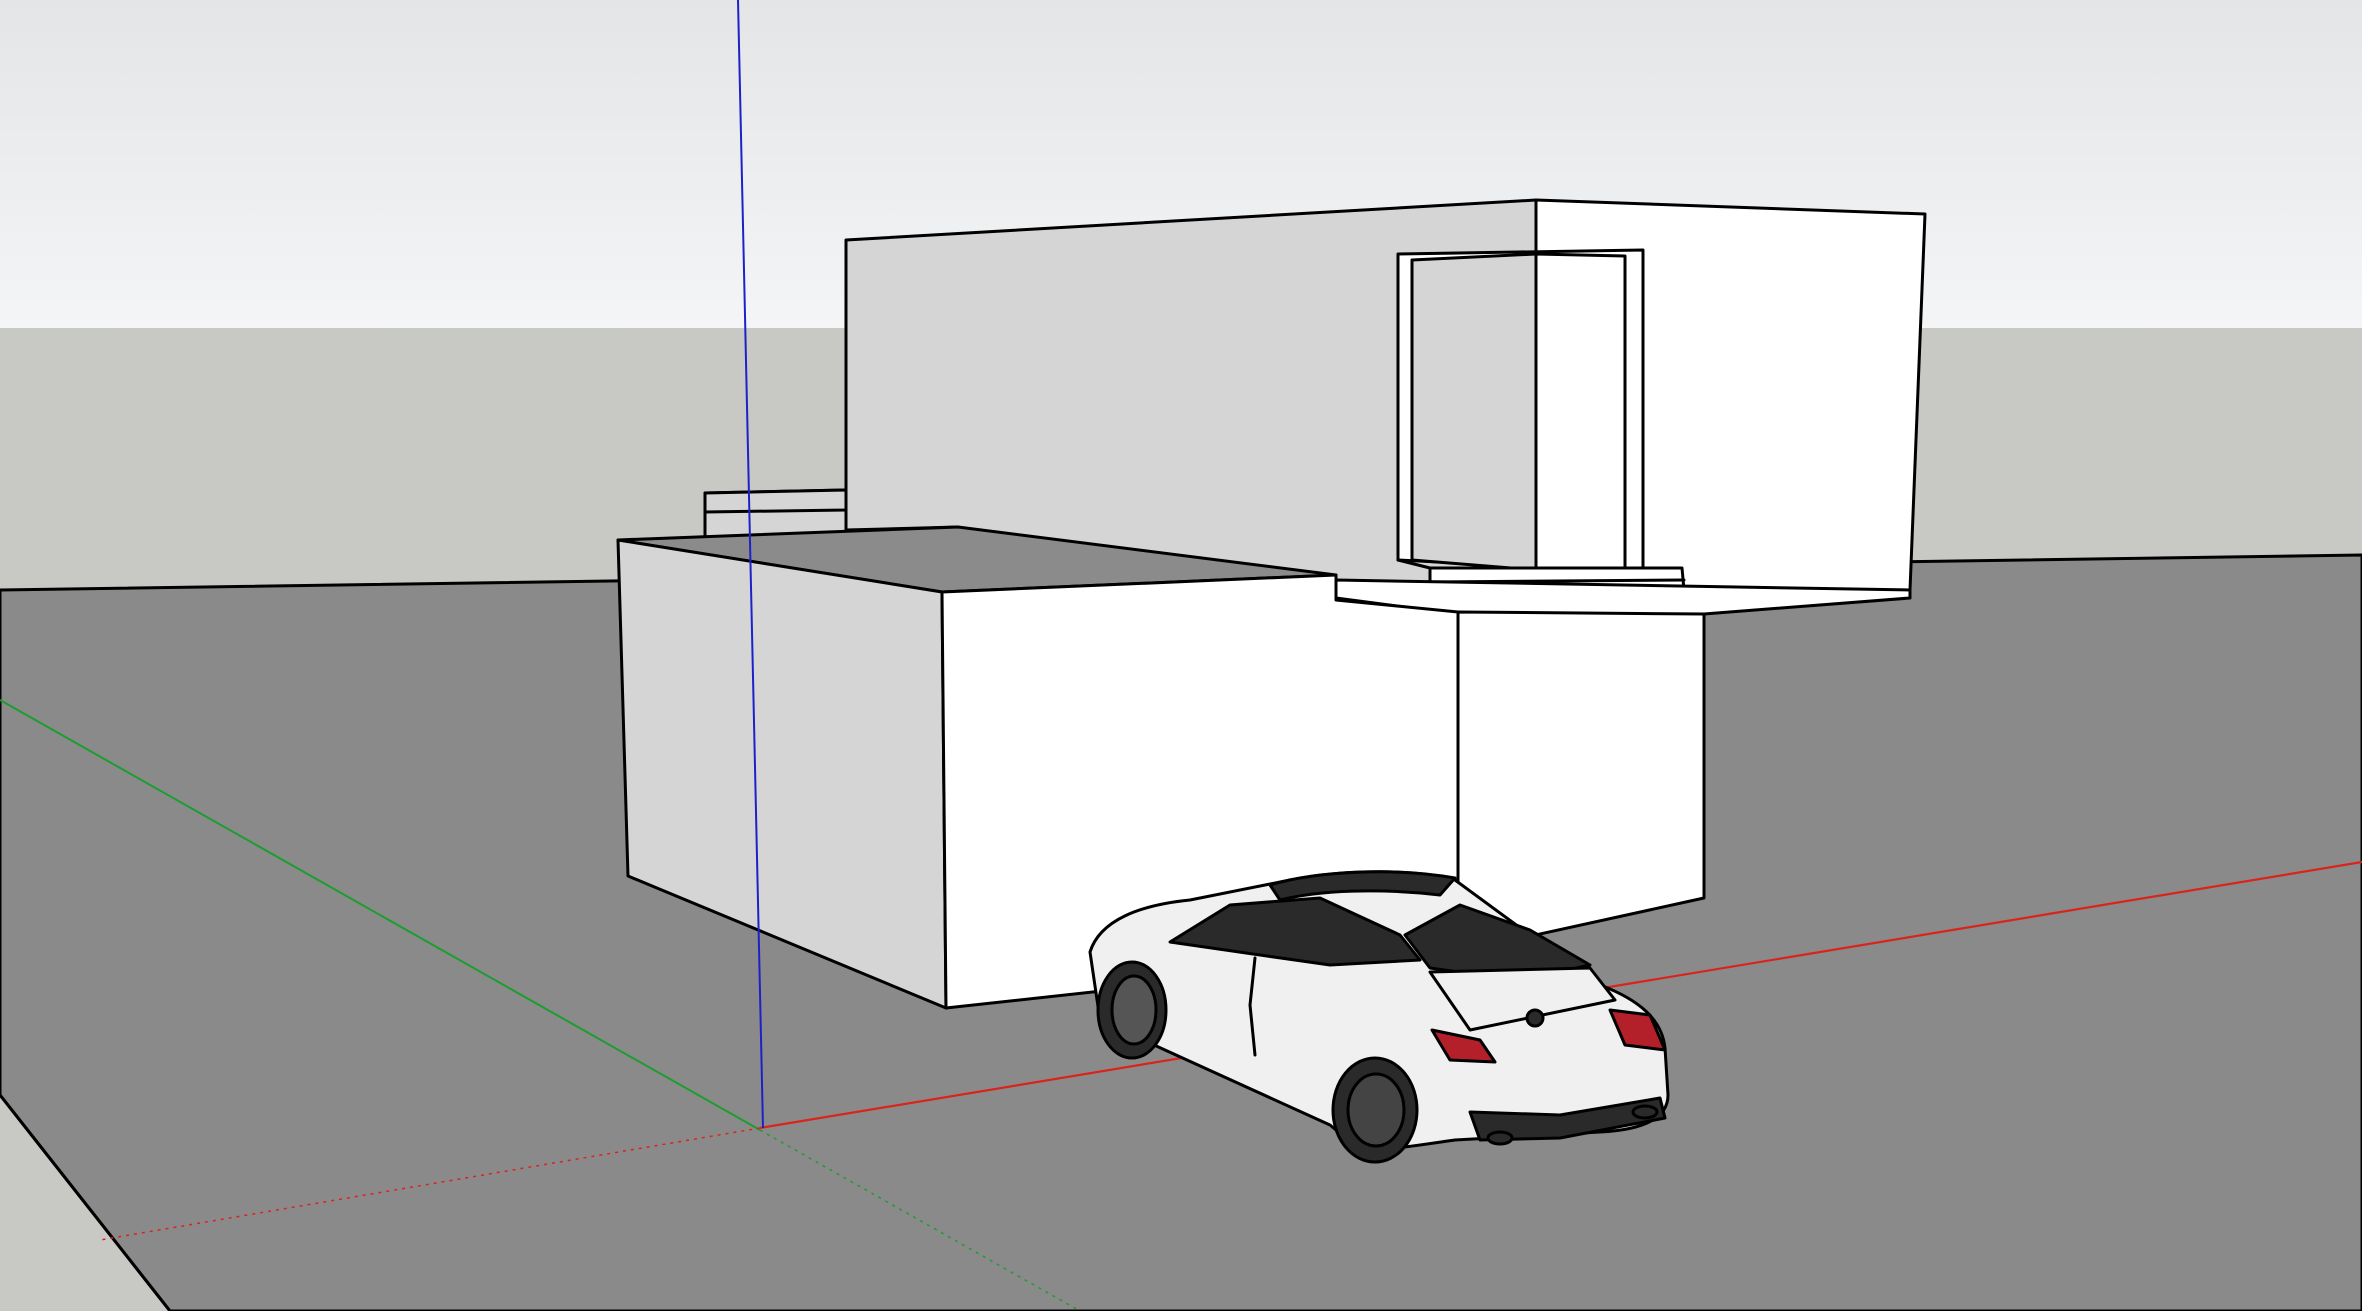  I want to click on window-opening, so click(1541, 420).